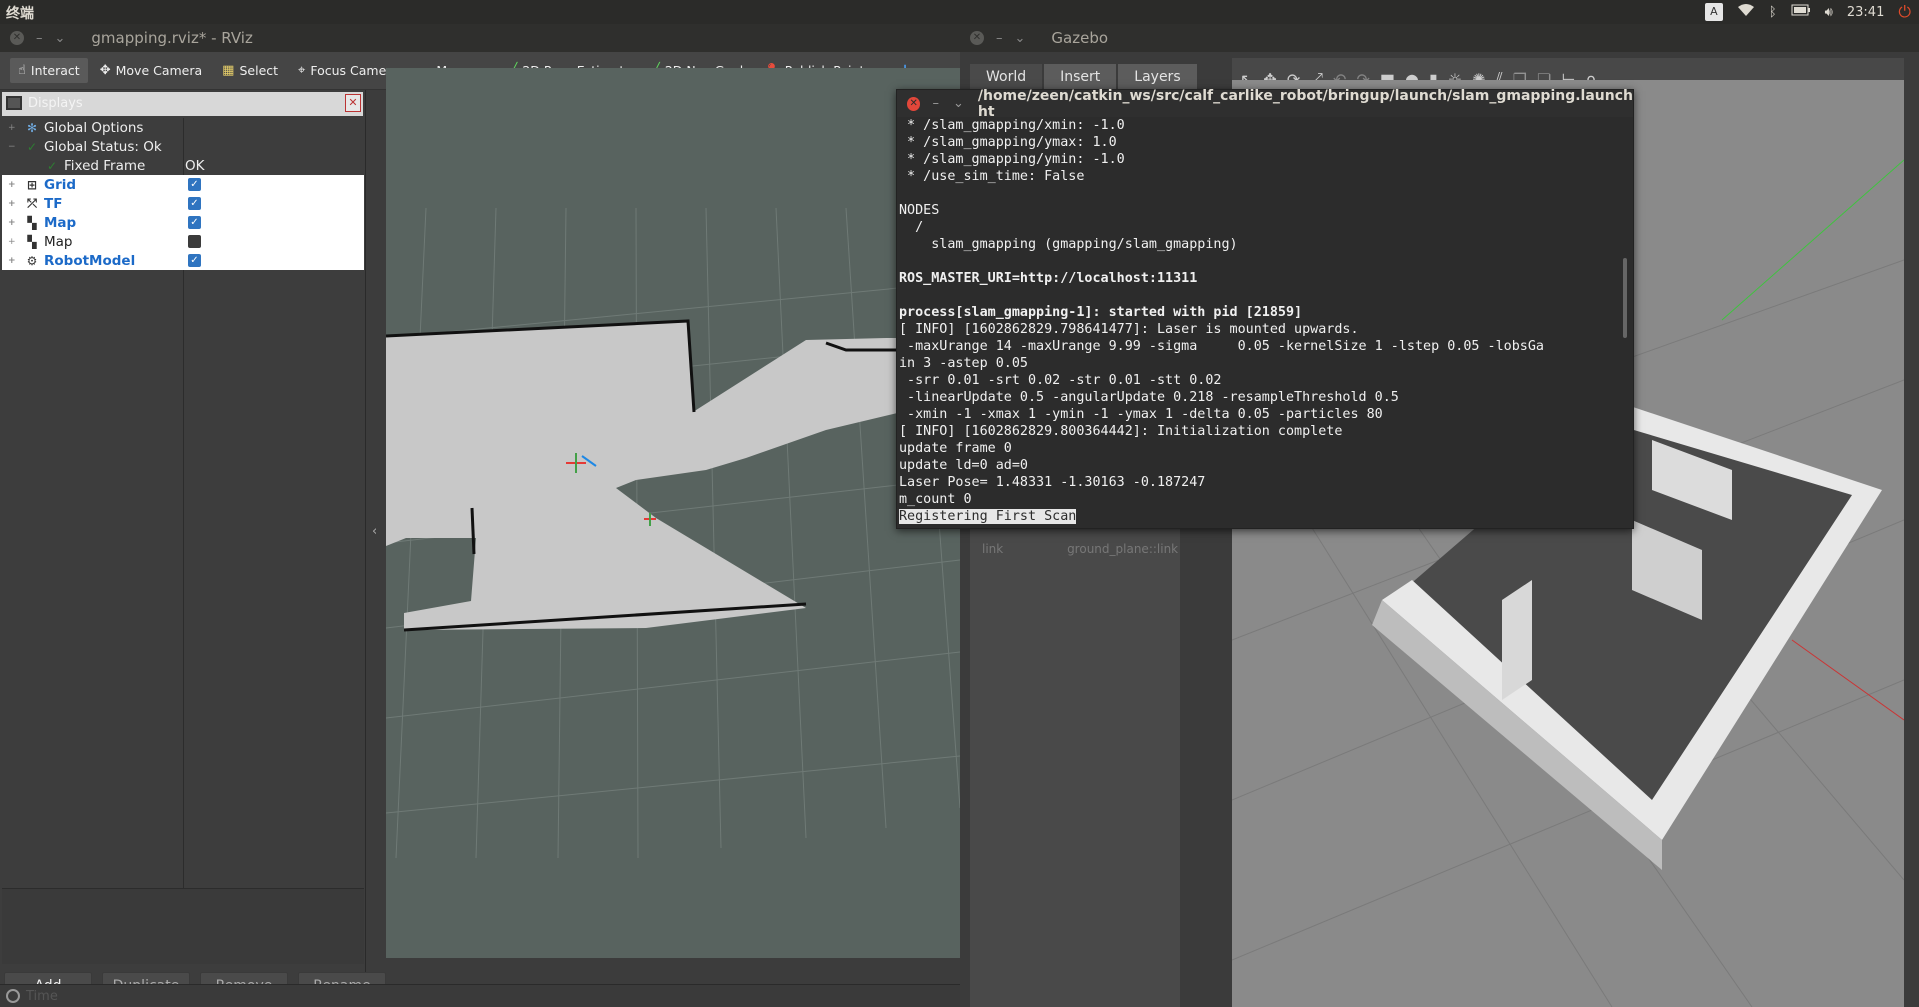 This screenshot has height=1007, width=1919. What do you see at coordinates (195, 165) in the screenshot?
I see `fixed-frame-status: OK` at bounding box center [195, 165].